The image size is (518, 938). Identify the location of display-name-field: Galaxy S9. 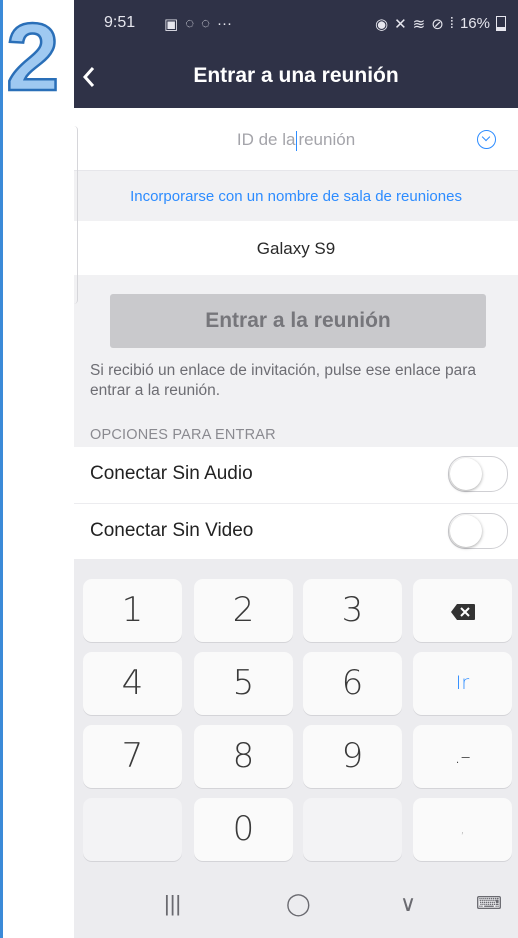
(296, 248).